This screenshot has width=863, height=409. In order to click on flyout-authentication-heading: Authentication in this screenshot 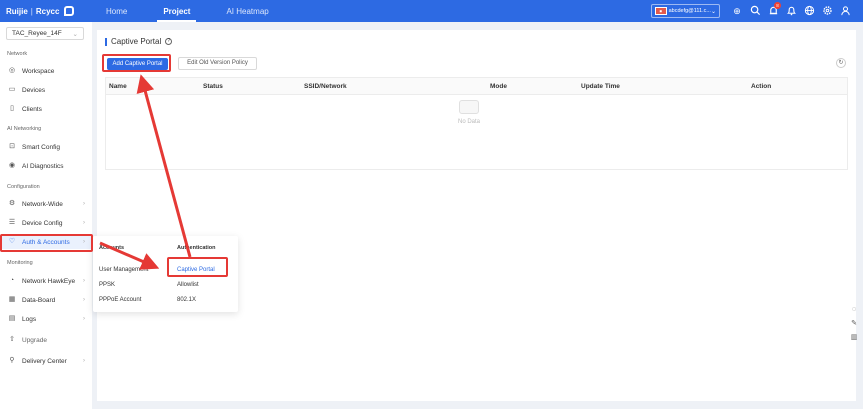, I will do `click(196, 248)`.